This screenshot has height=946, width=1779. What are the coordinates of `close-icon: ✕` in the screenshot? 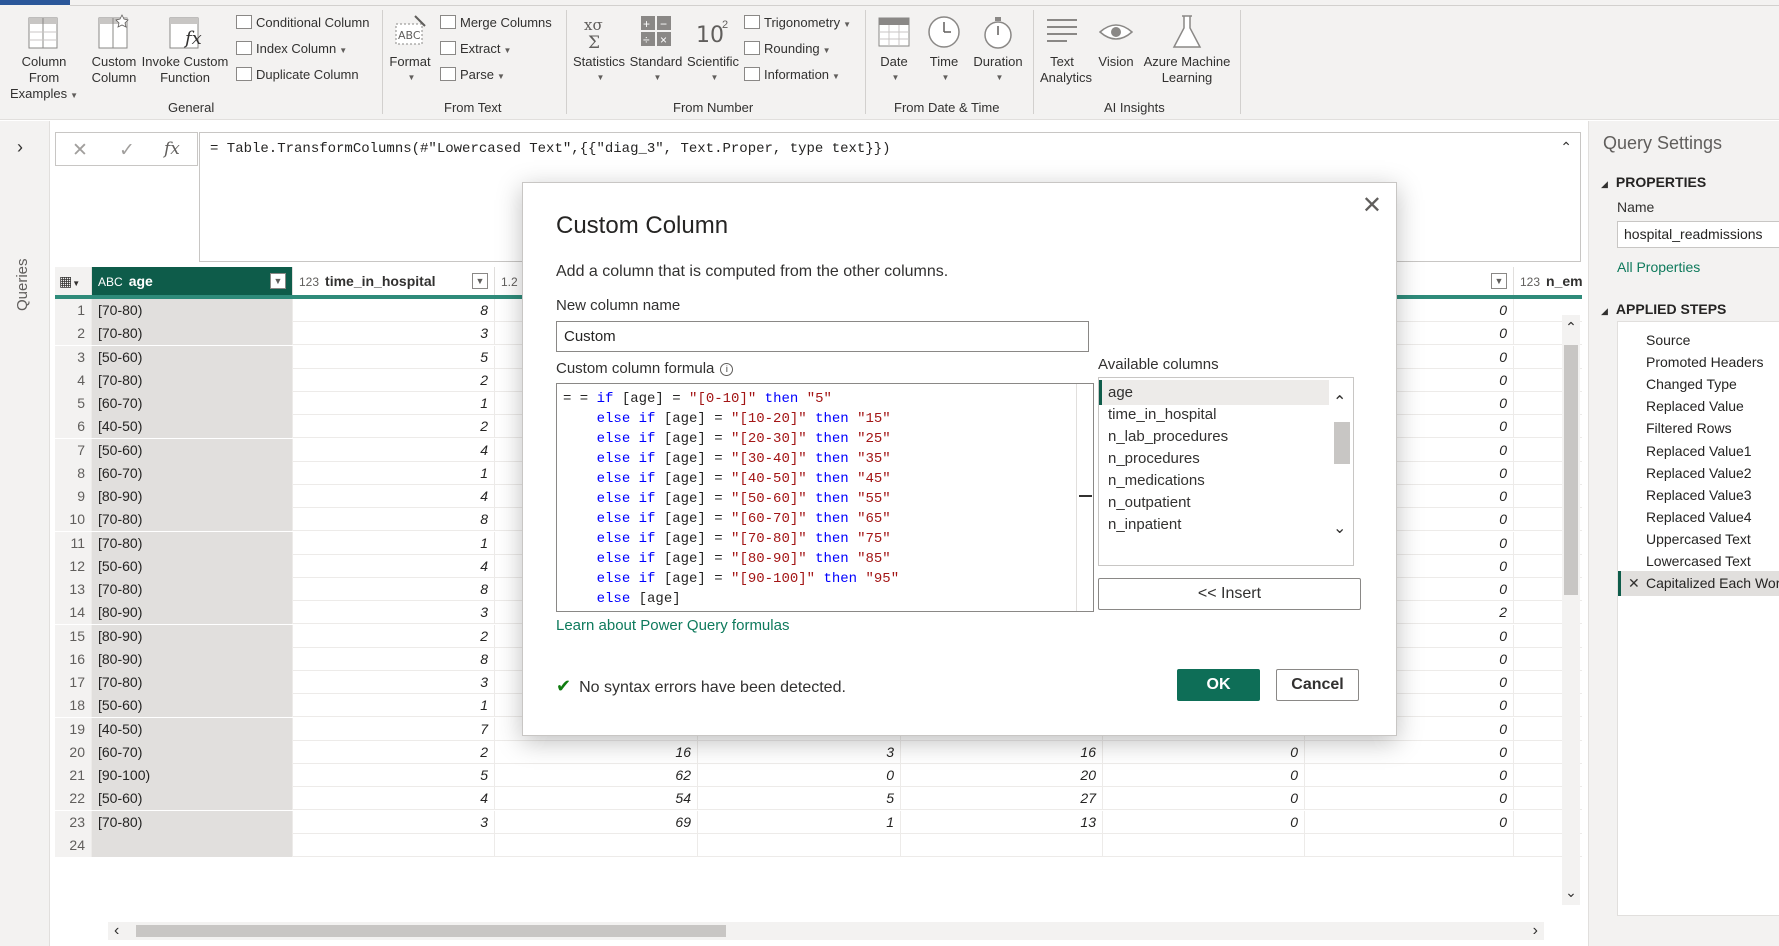 It's located at (1372, 205).